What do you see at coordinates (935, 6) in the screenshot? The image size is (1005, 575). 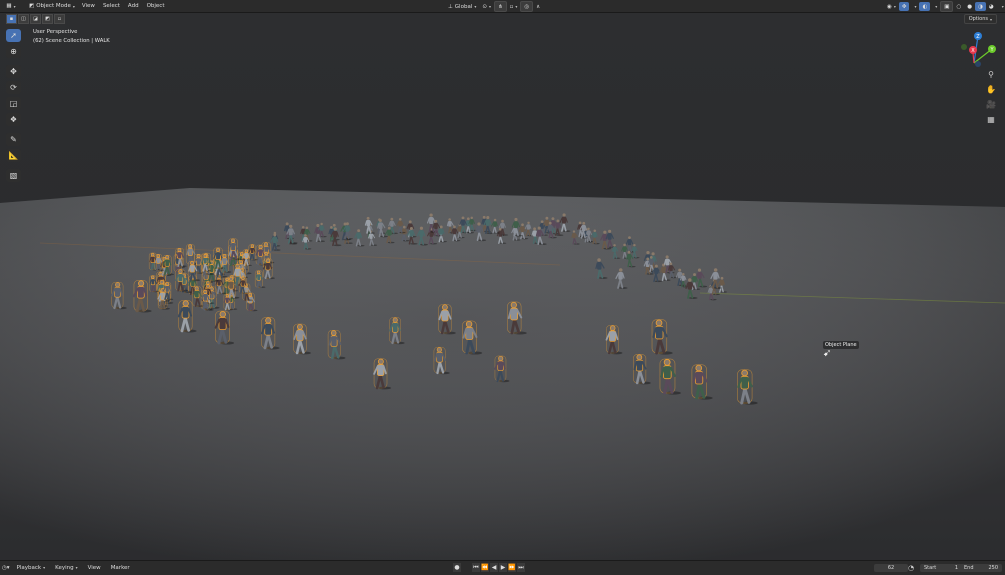 I see `overlays-dropdown: ▾` at bounding box center [935, 6].